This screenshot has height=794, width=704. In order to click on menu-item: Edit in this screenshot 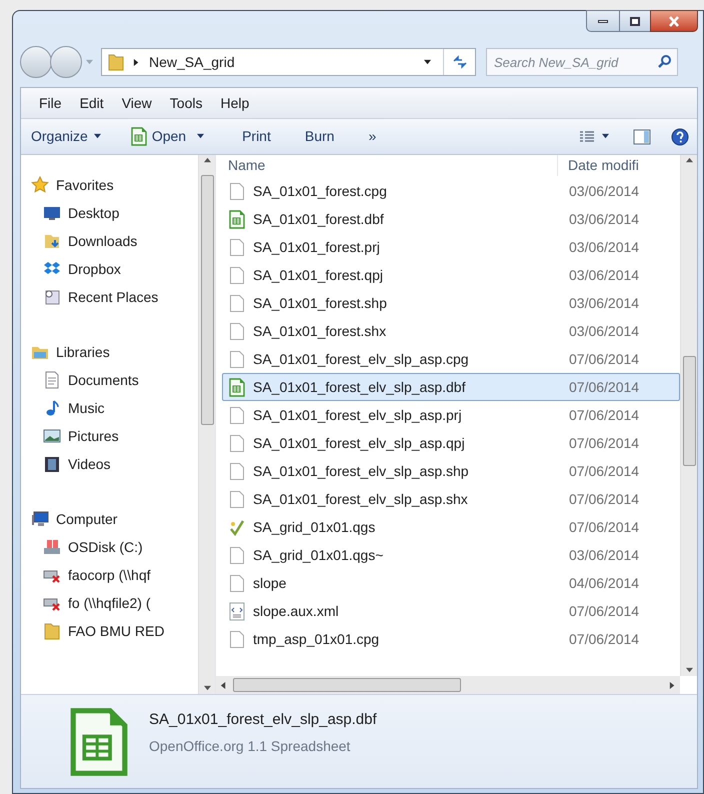, I will do `click(92, 103)`.